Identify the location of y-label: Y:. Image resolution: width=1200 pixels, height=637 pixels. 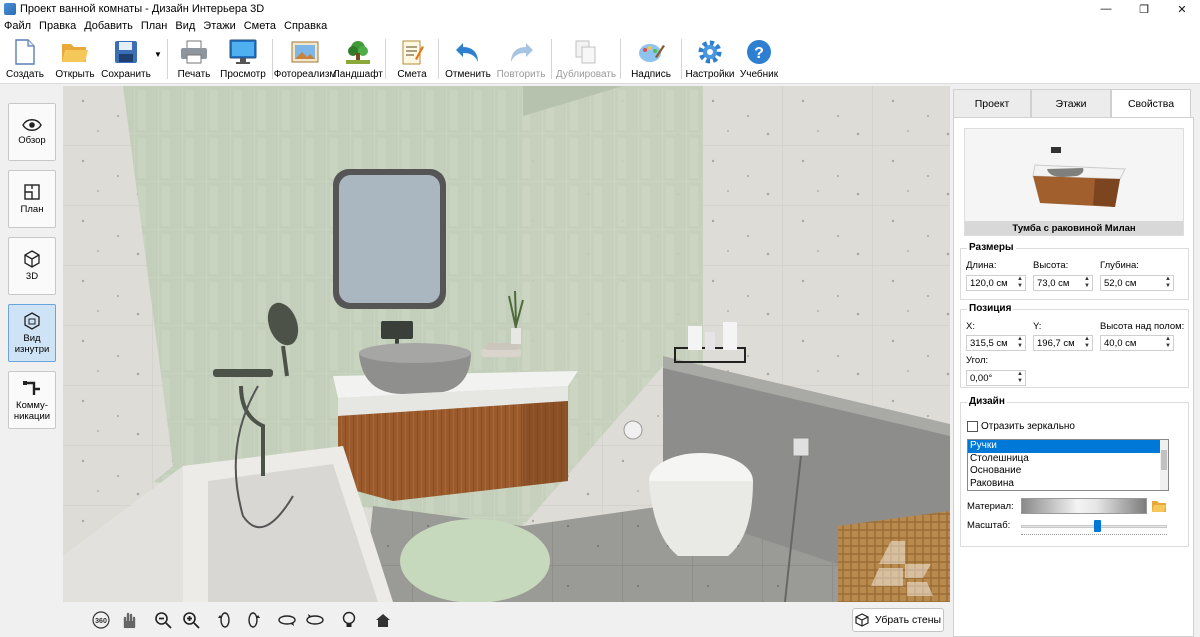
(1037, 326).